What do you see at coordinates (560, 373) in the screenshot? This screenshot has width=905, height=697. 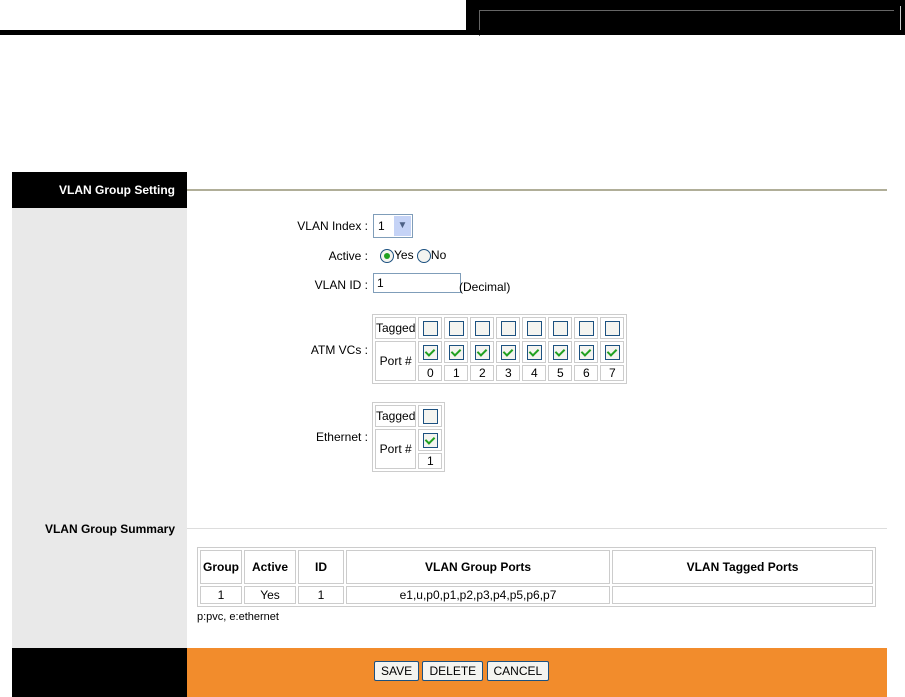 I see `port-number: 5` at bounding box center [560, 373].